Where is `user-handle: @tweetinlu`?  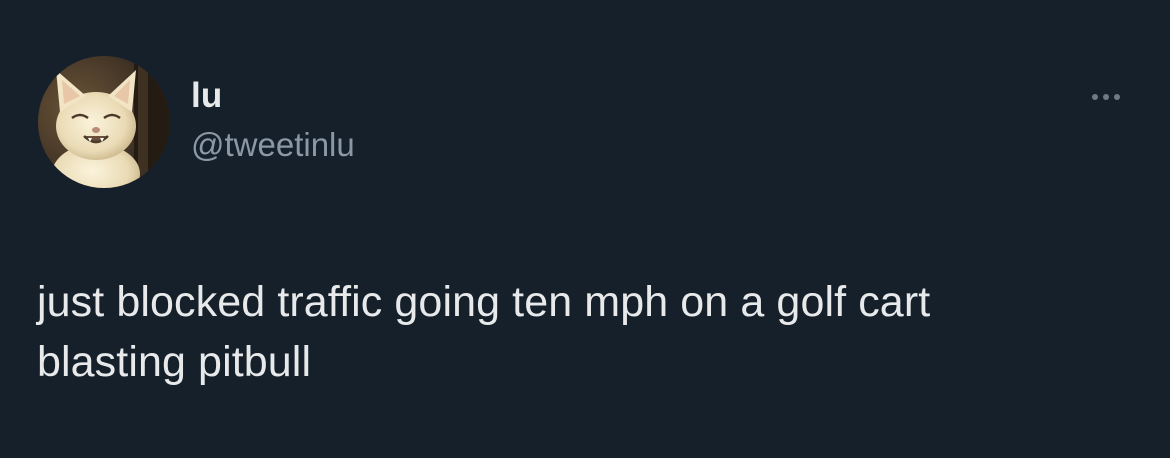
user-handle: @tweetinlu is located at coordinates (273, 145).